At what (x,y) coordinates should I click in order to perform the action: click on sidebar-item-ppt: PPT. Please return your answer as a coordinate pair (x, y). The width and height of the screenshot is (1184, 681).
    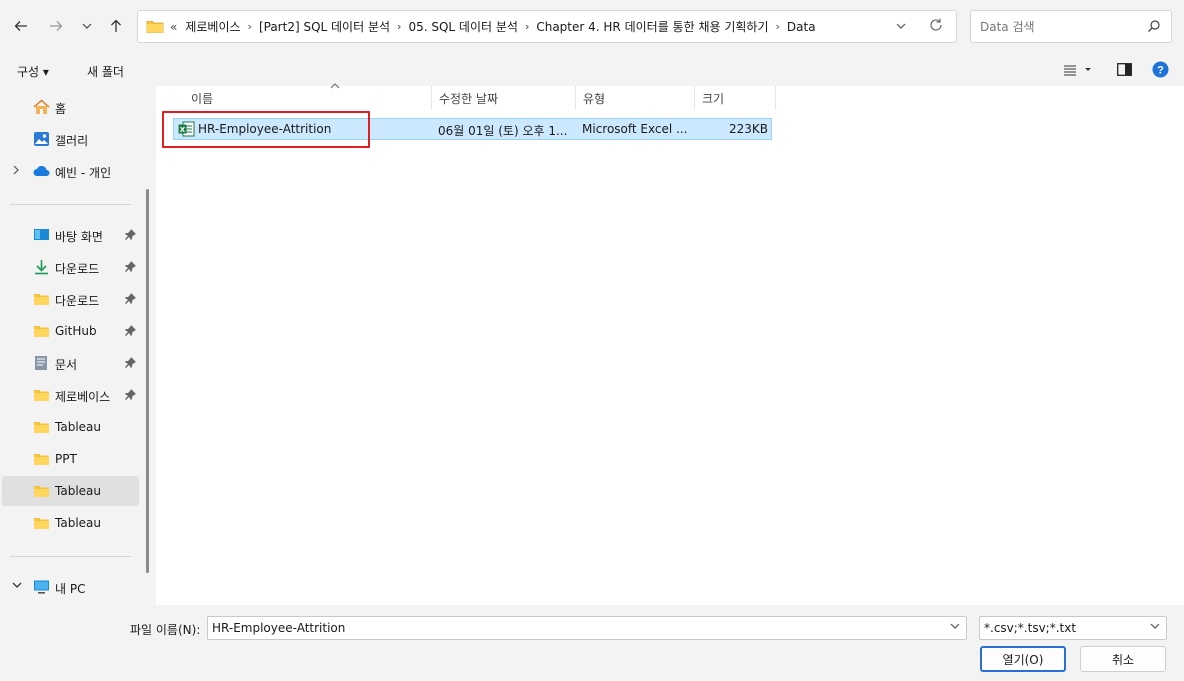
    Looking at the image, I should click on (70, 459).